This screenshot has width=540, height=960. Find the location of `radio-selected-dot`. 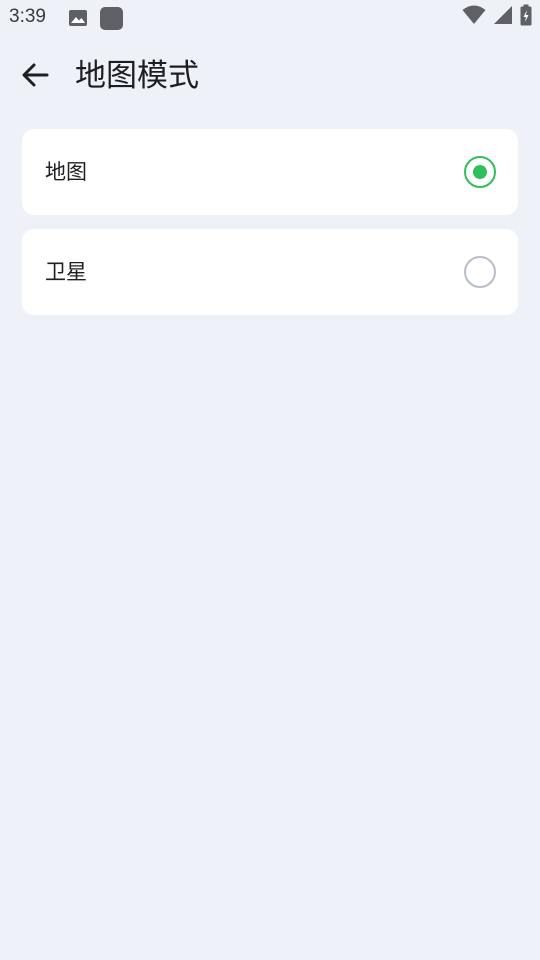

radio-selected-dot is located at coordinates (480, 172).